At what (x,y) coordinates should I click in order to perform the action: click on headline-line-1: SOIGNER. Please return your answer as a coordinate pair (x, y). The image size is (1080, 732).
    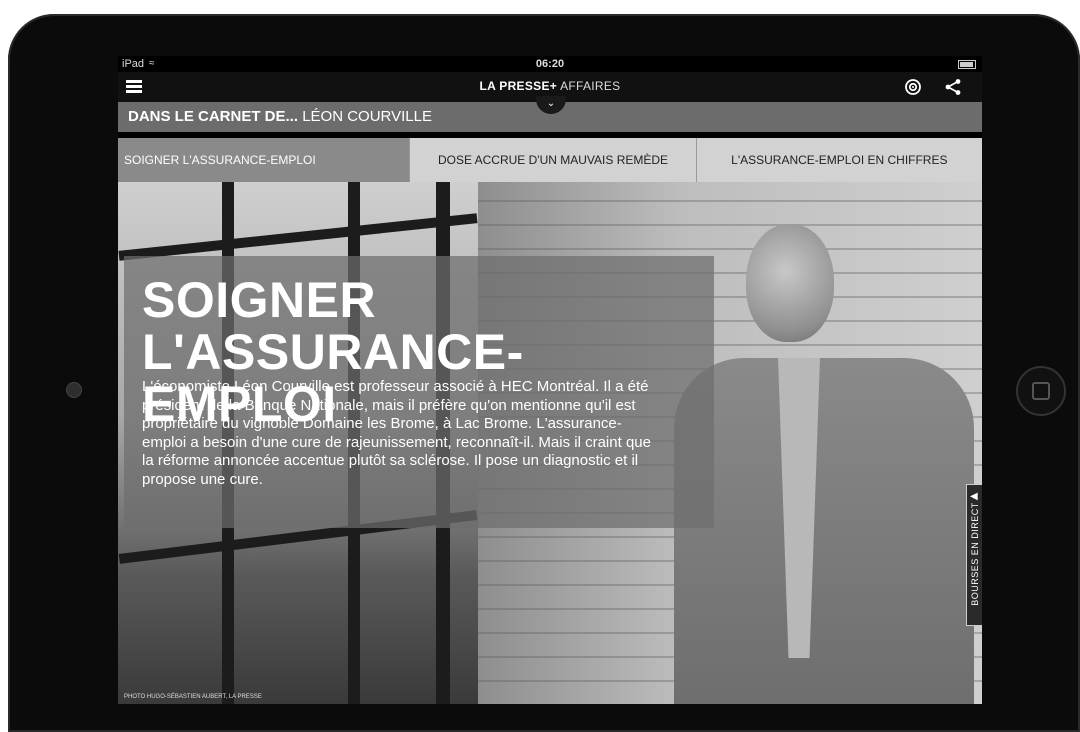
    Looking at the image, I should click on (259, 300).